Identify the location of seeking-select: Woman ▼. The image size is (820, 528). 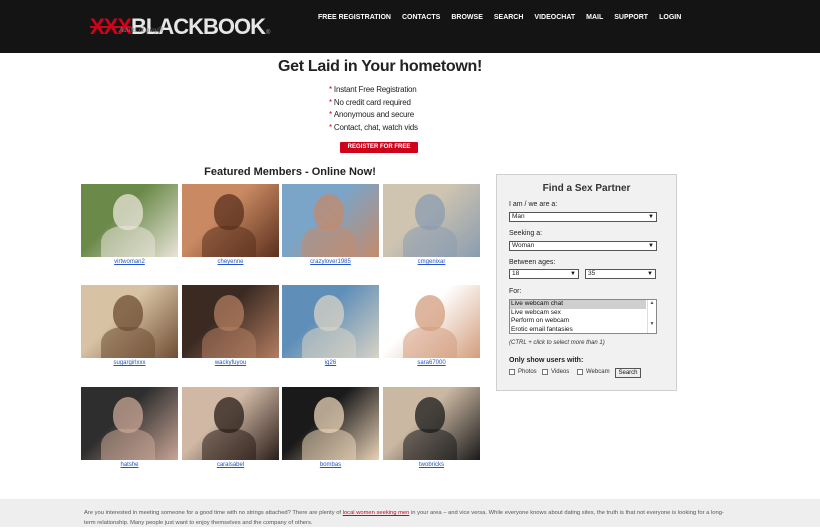
(583, 246).